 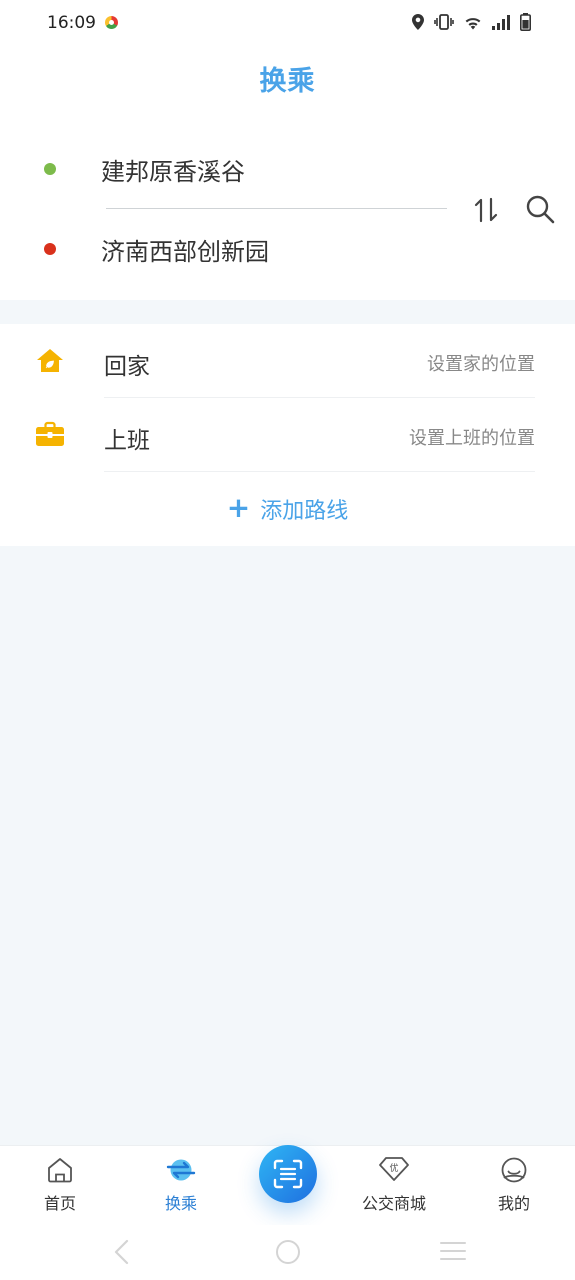 What do you see at coordinates (287, 81) in the screenshot?
I see `page-title: 换乘` at bounding box center [287, 81].